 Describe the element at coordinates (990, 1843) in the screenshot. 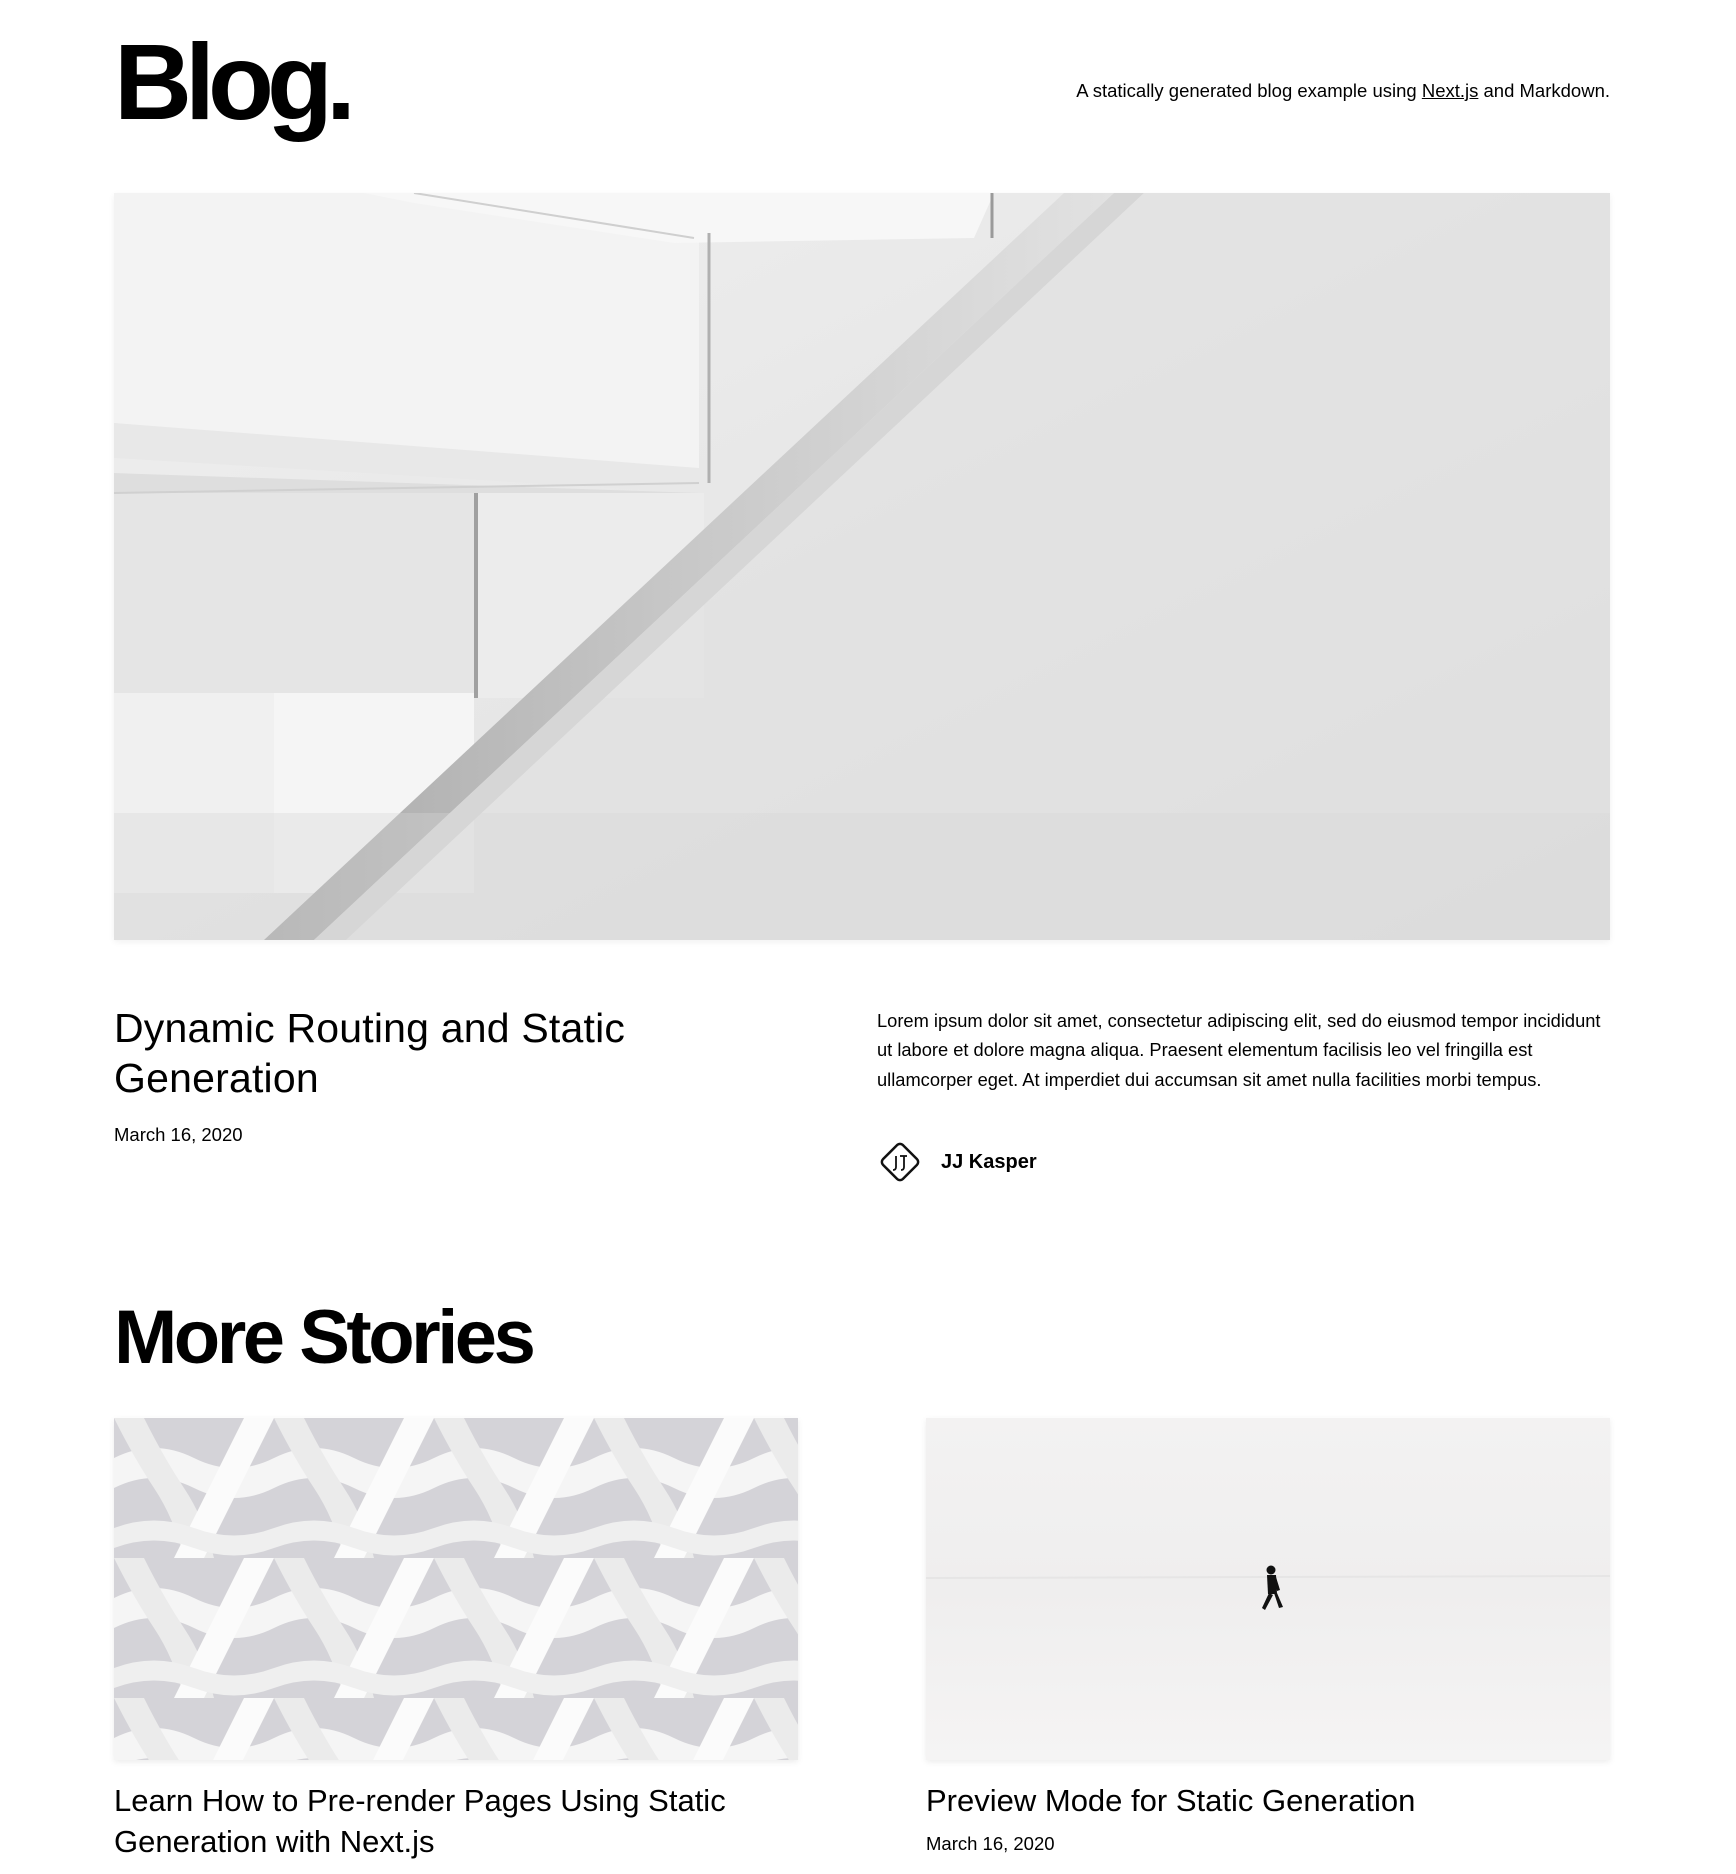

I see `post-date: March 16, 2020` at that location.